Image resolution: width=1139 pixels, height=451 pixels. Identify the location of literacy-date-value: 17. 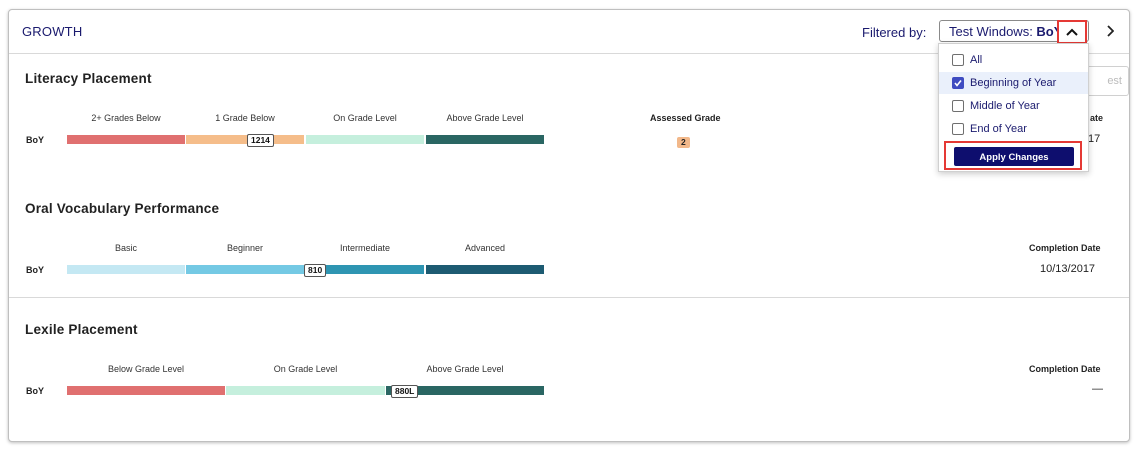
(1094, 139).